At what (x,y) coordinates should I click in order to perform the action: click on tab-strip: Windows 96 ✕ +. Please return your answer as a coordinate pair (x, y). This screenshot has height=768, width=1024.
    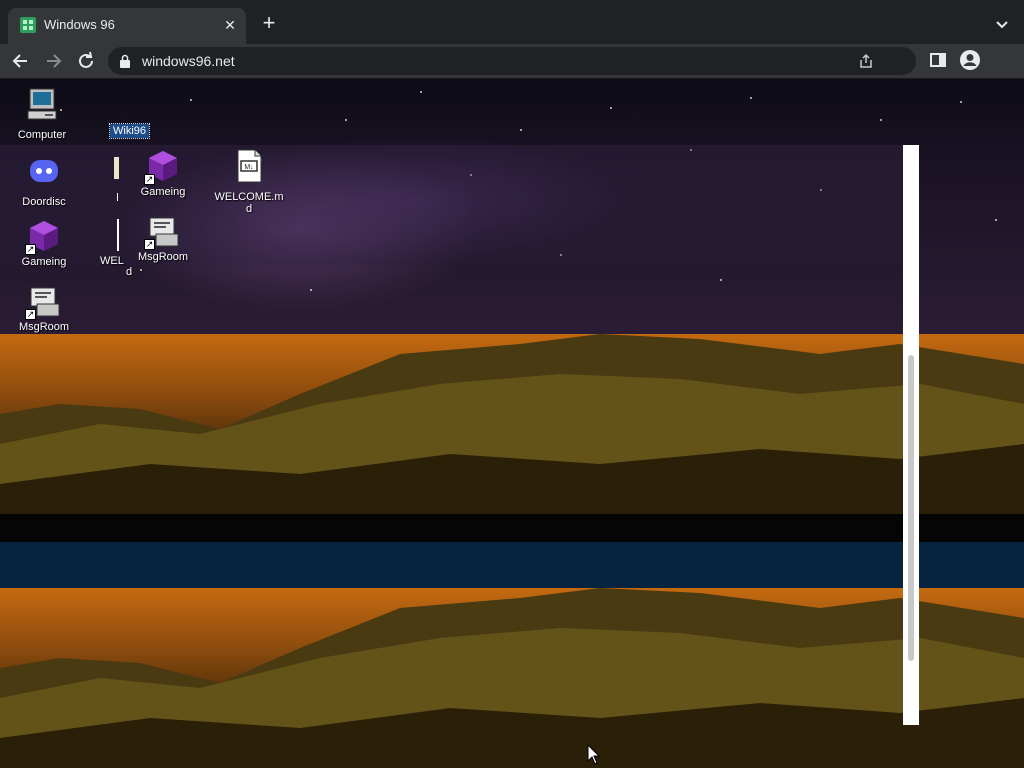
    Looking at the image, I should click on (512, 22).